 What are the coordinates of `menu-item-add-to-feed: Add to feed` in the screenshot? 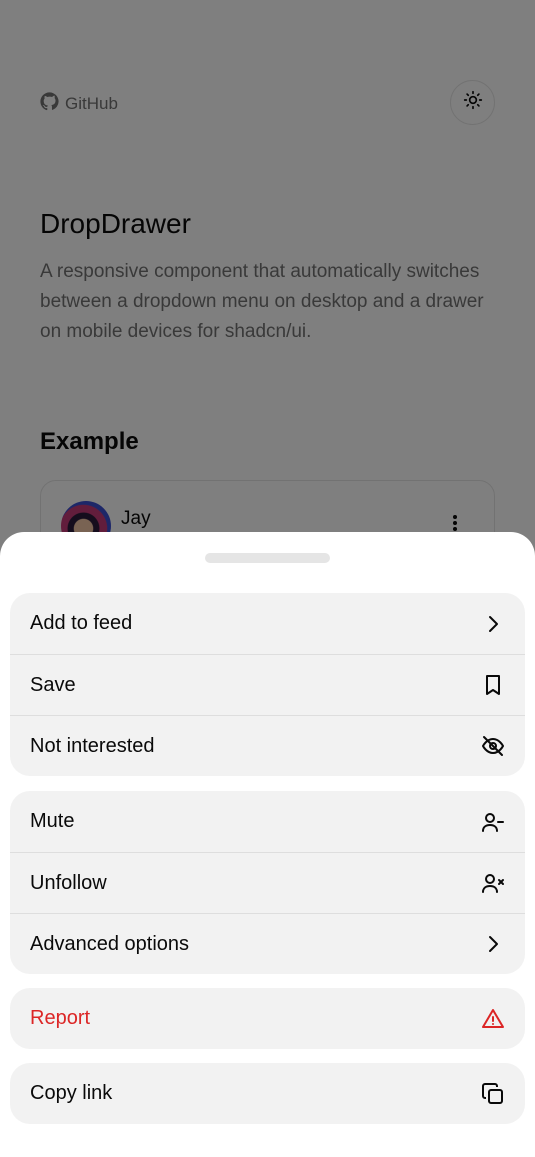 It's located at (267, 623).